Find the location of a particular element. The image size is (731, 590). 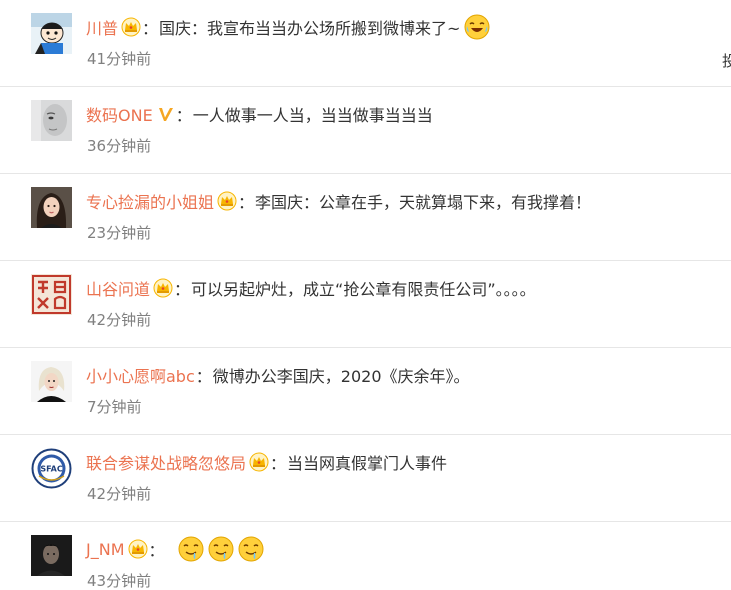

comment-item: 数码ONE ： 一人做事一人当，当当做事当当当 36分钟前 is located at coordinates (365, 130).